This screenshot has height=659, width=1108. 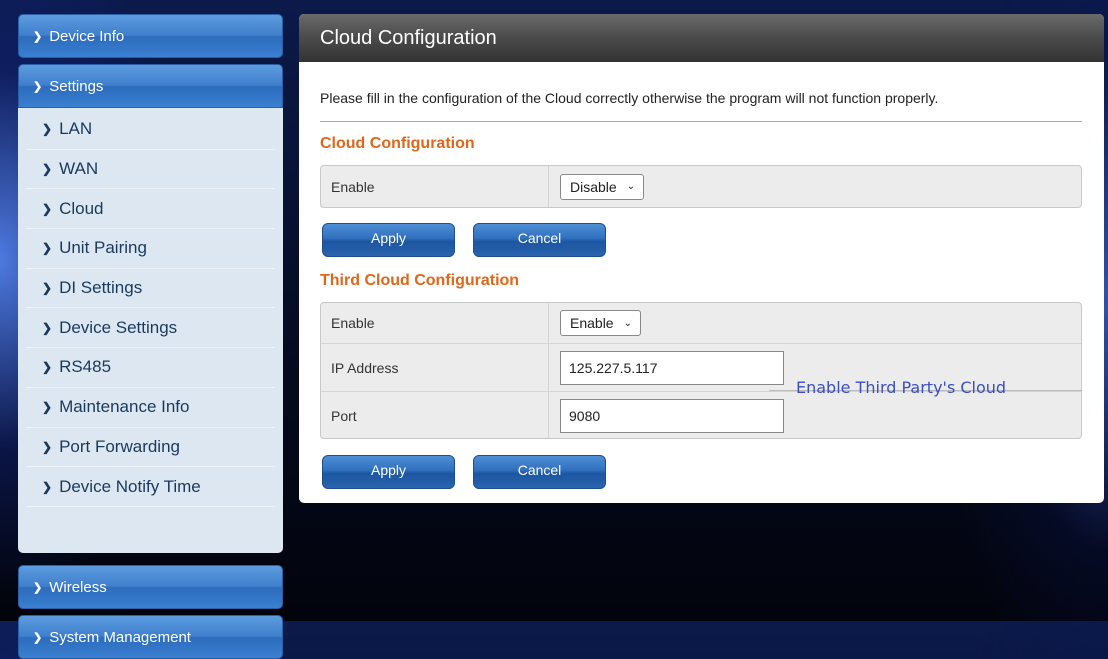 What do you see at coordinates (672, 367) in the screenshot?
I see `ip-address-input: 125.227.5.117` at bounding box center [672, 367].